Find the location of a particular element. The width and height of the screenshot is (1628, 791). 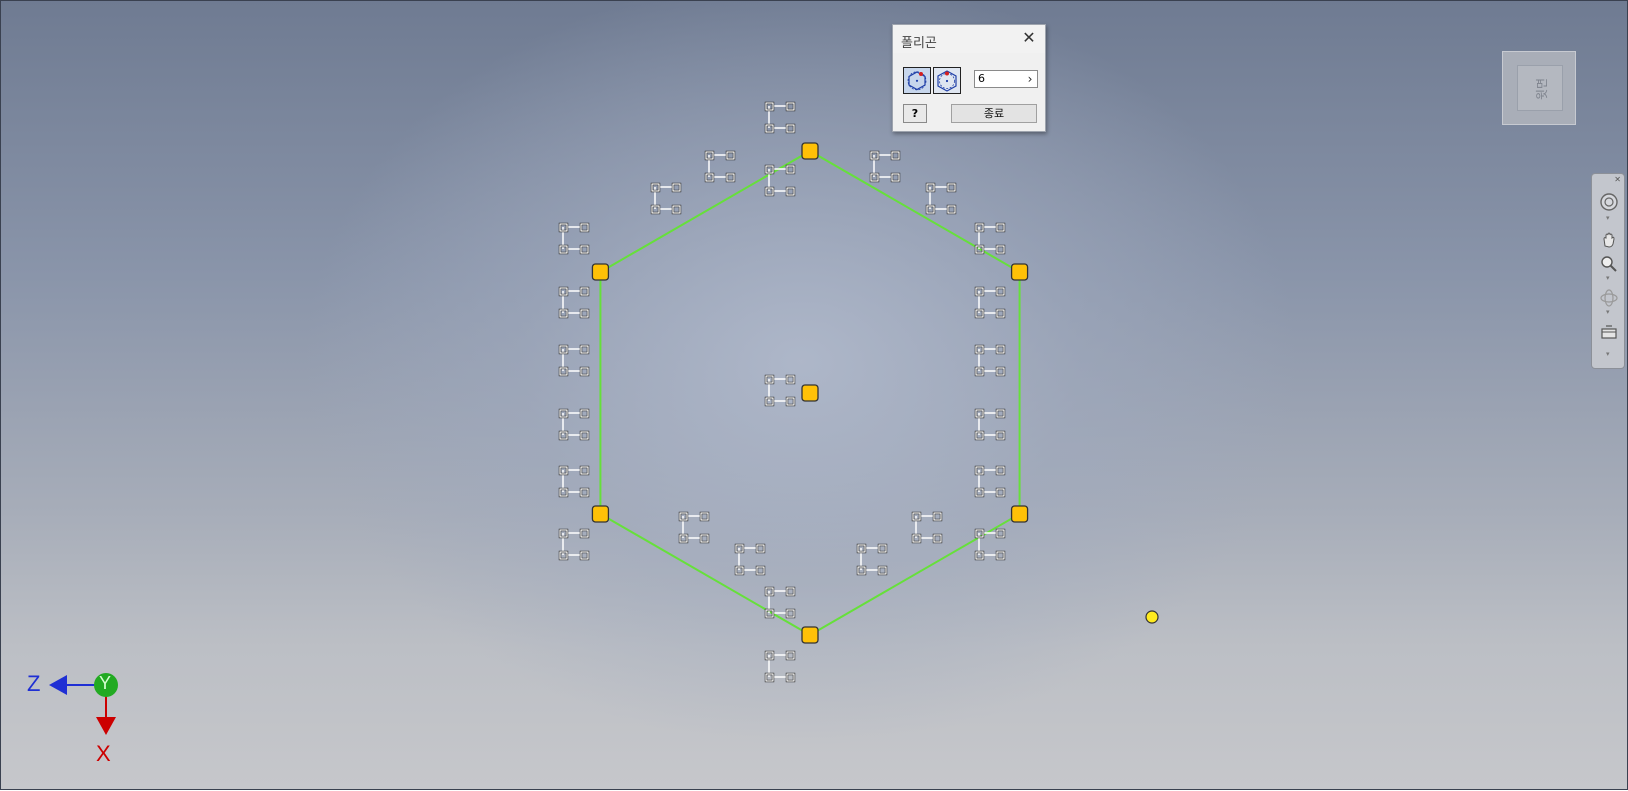

x-axis-label: X is located at coordinates (103, 753).